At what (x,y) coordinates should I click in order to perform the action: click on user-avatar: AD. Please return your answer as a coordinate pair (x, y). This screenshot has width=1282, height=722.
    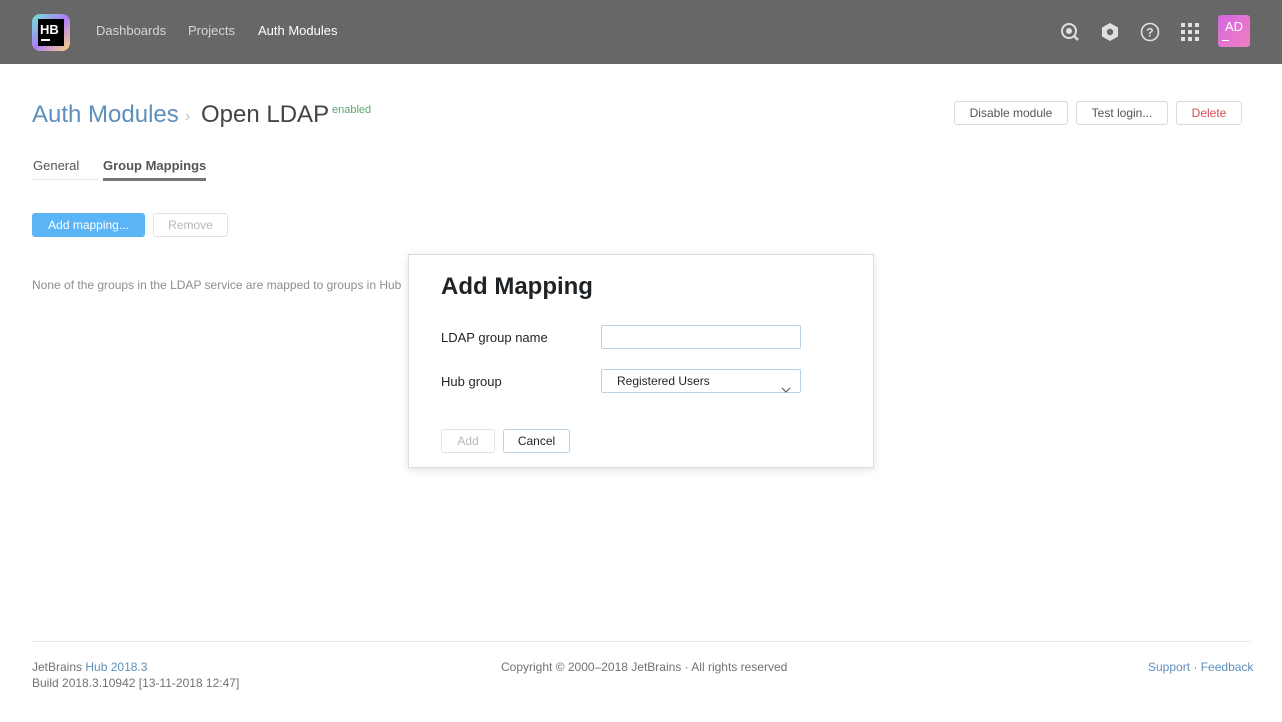
    Looking at the image, I should click on (1234, 31).